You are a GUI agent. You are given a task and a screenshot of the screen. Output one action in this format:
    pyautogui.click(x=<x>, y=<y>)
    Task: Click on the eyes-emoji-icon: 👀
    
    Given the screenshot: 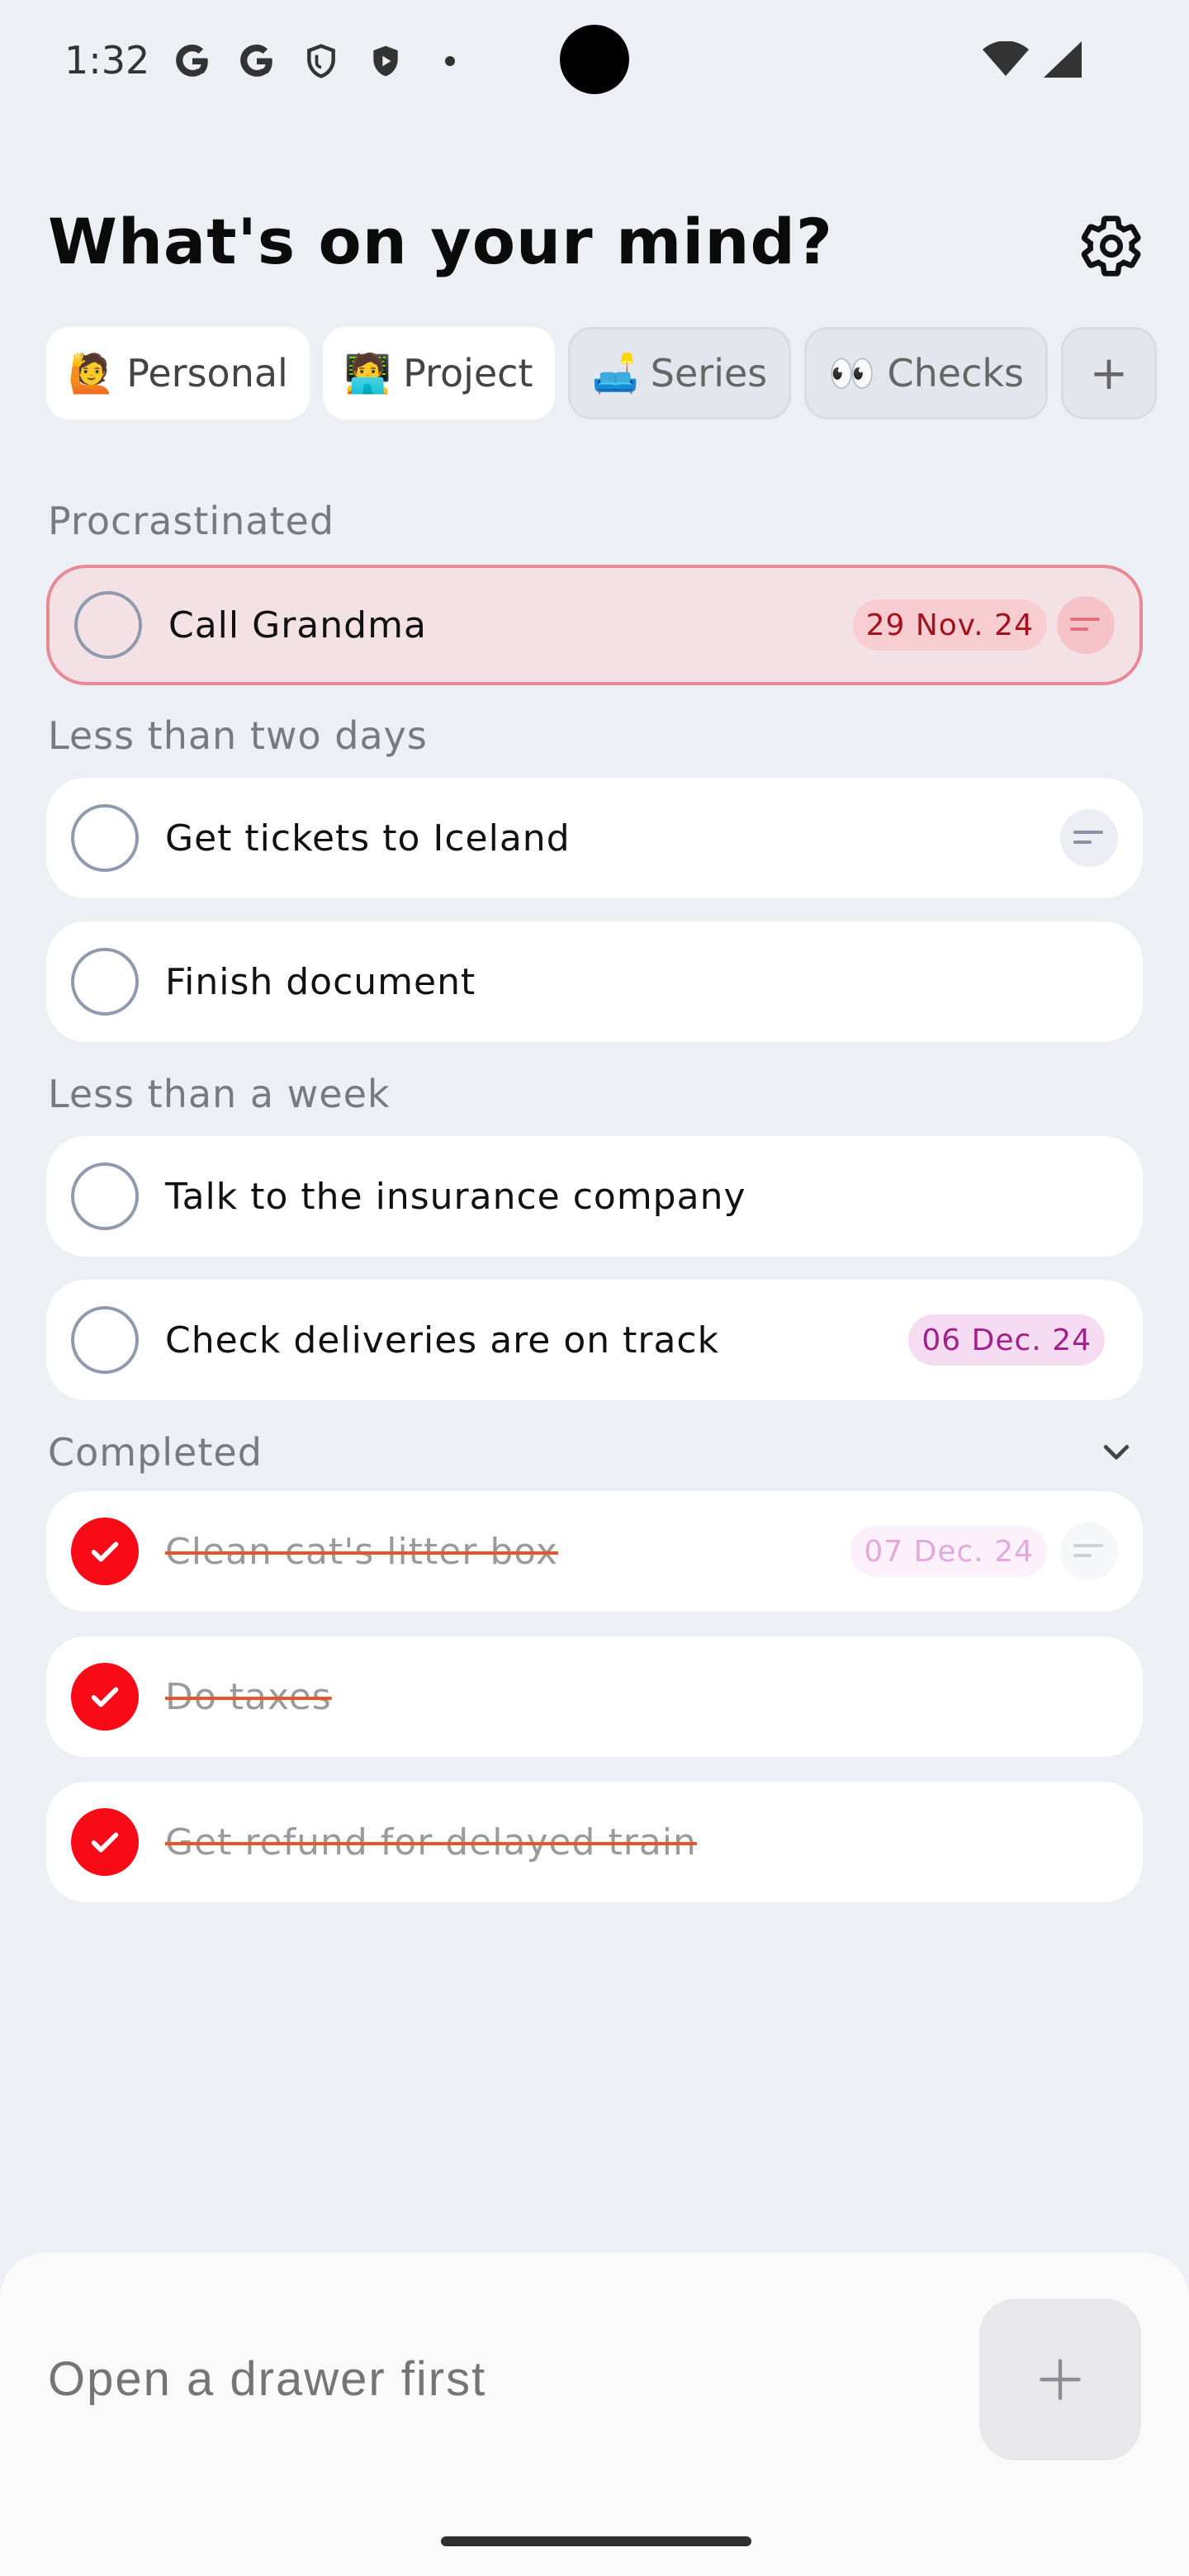 What is the action you would take?
    pyautogui.click(x=852, y=372)
    